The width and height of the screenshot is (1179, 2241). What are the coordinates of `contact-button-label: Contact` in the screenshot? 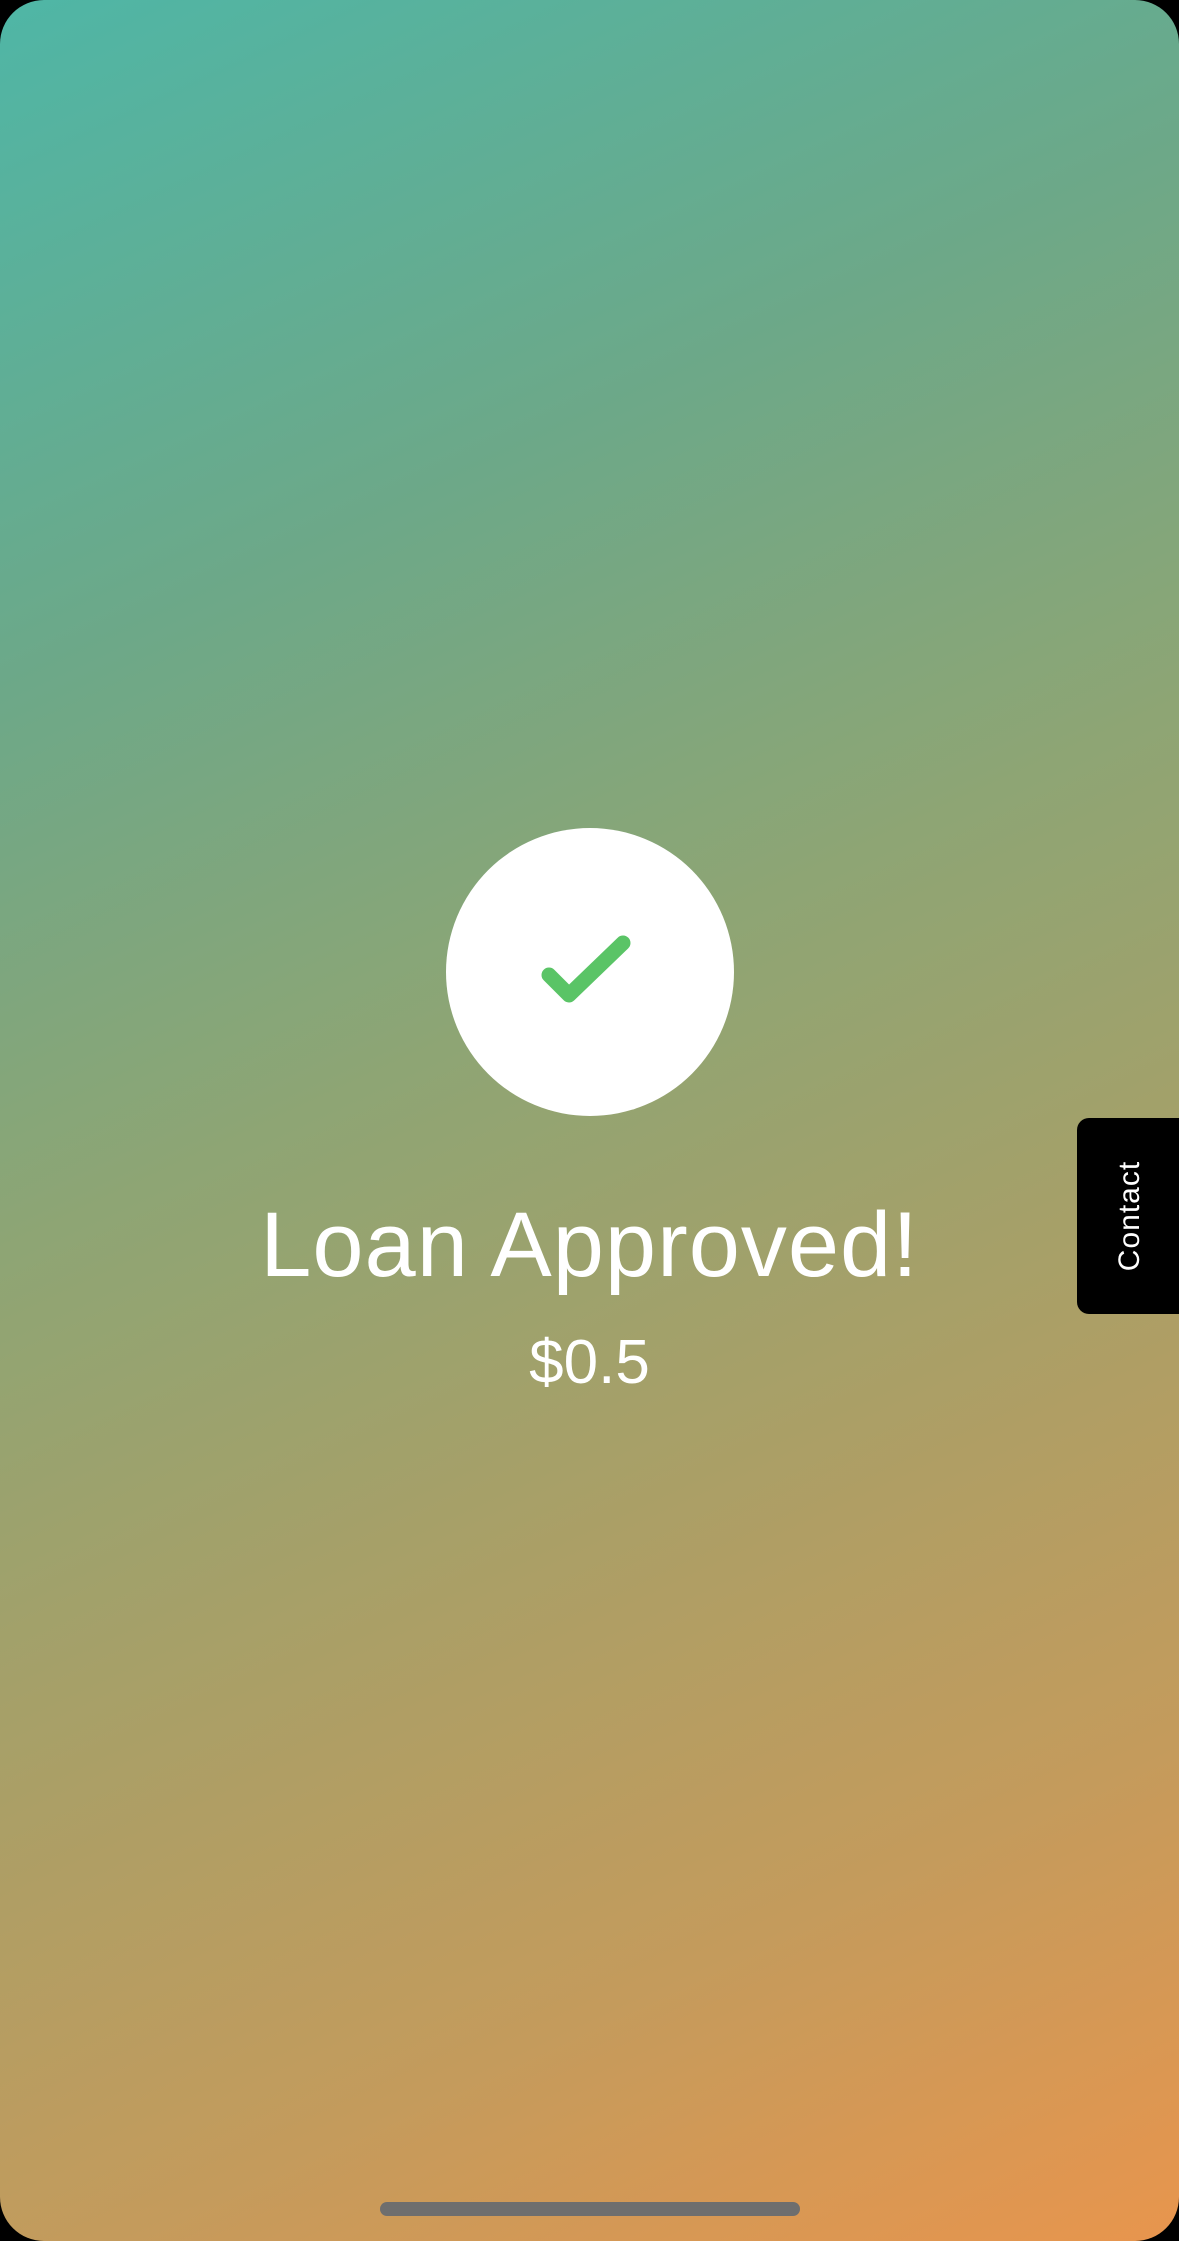 It's located at (1130, 1216).